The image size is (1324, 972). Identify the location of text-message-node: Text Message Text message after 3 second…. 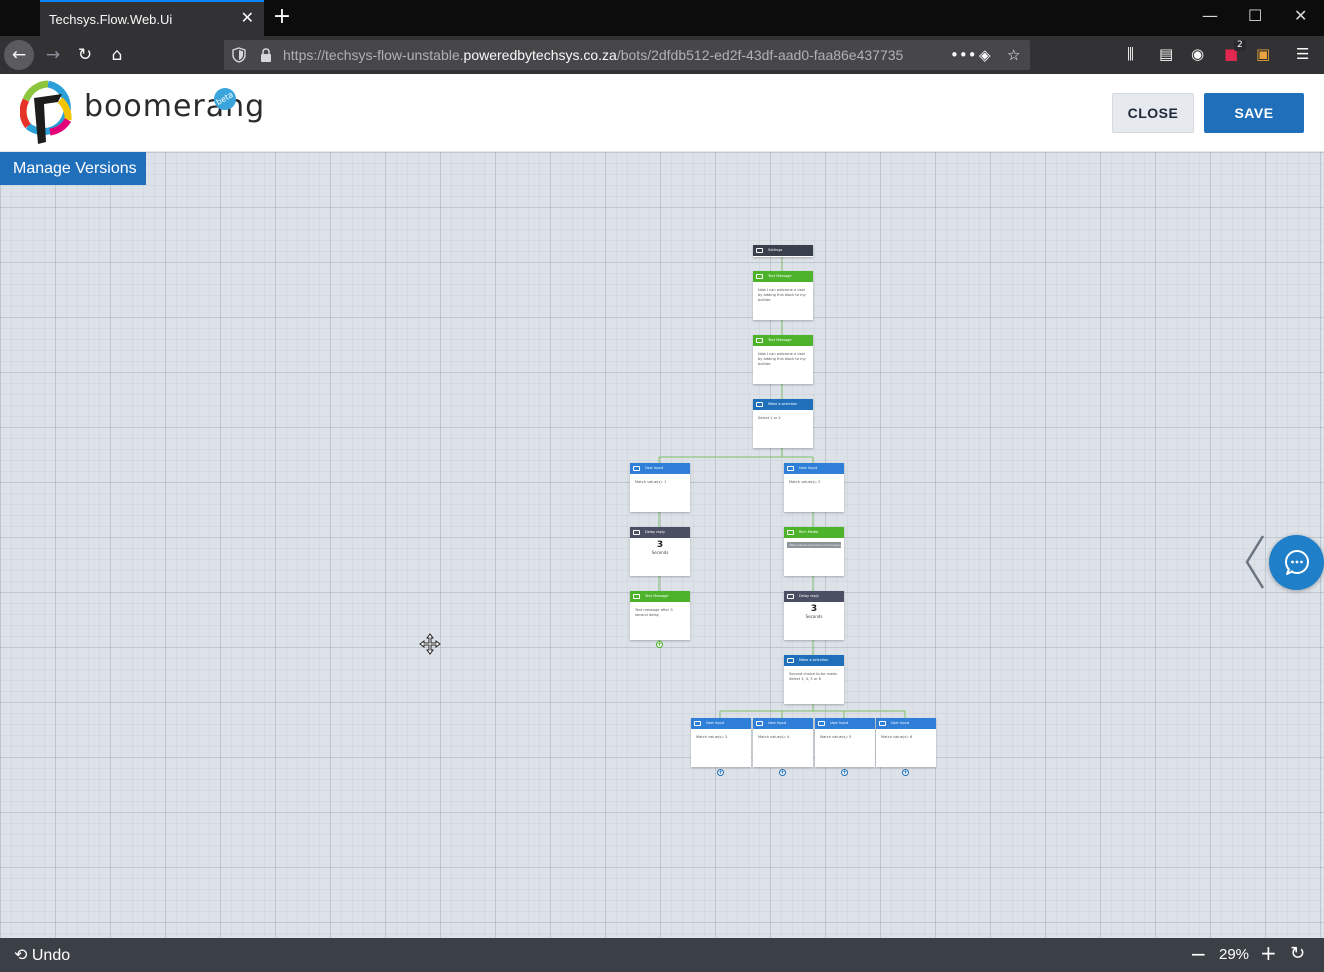
(660, 615).